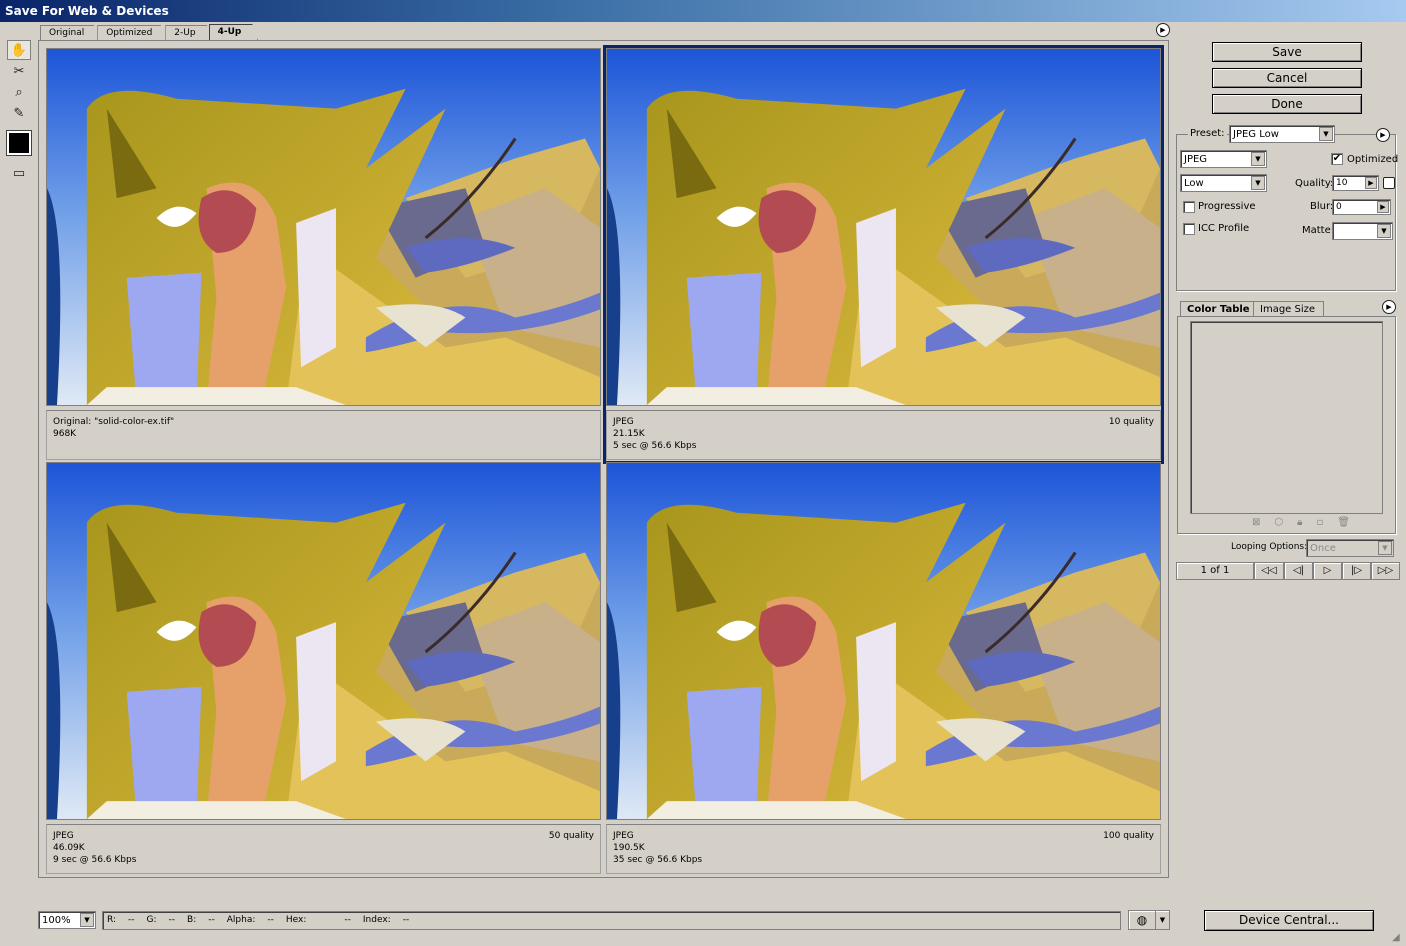  I want to click on file-format-select: JPEG ▼, so click(1223, 159).